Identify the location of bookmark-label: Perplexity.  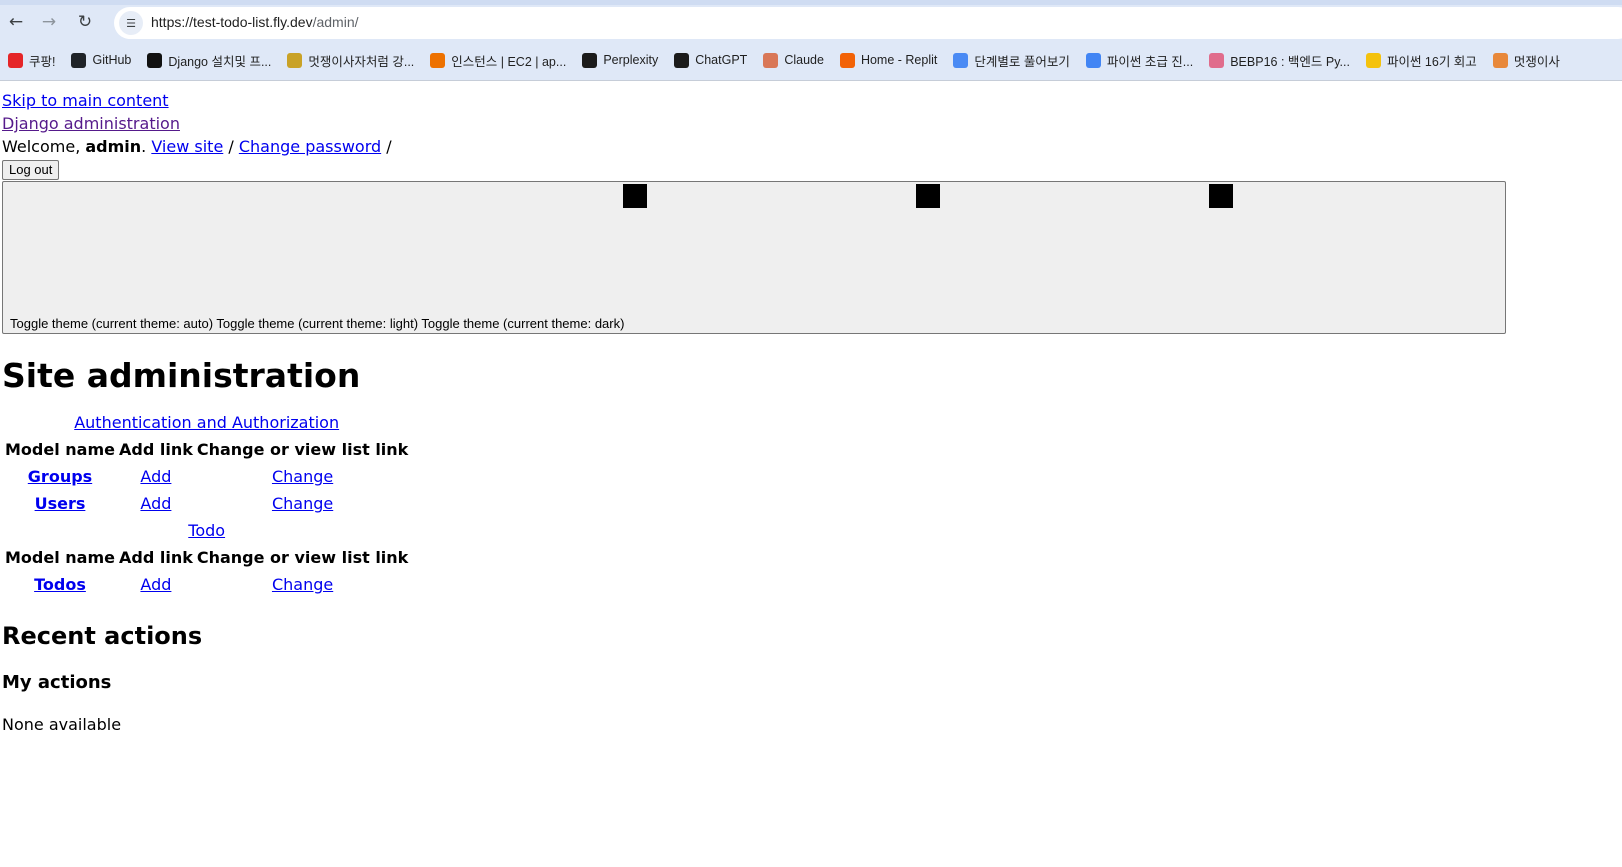
(631, 60).